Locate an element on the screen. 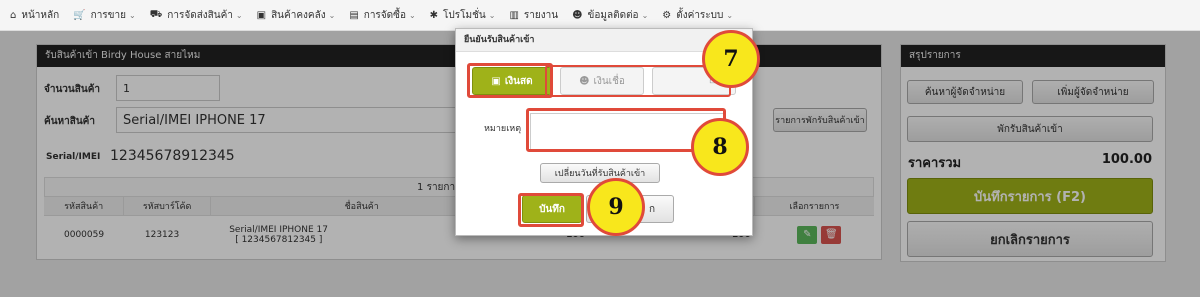 The height and width of the screenshot is (297, 1200). nav-item-8: ⚙ ตั้งค่าระบบ ⌄ is located at coordinates (697, 15).